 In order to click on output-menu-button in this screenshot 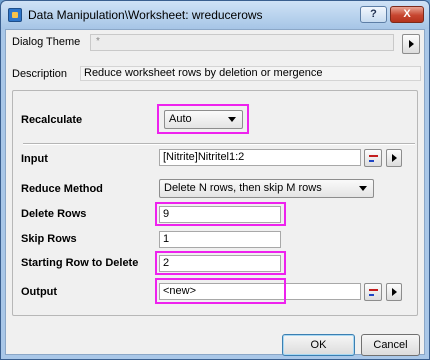, I will do `click(394, 292)`.